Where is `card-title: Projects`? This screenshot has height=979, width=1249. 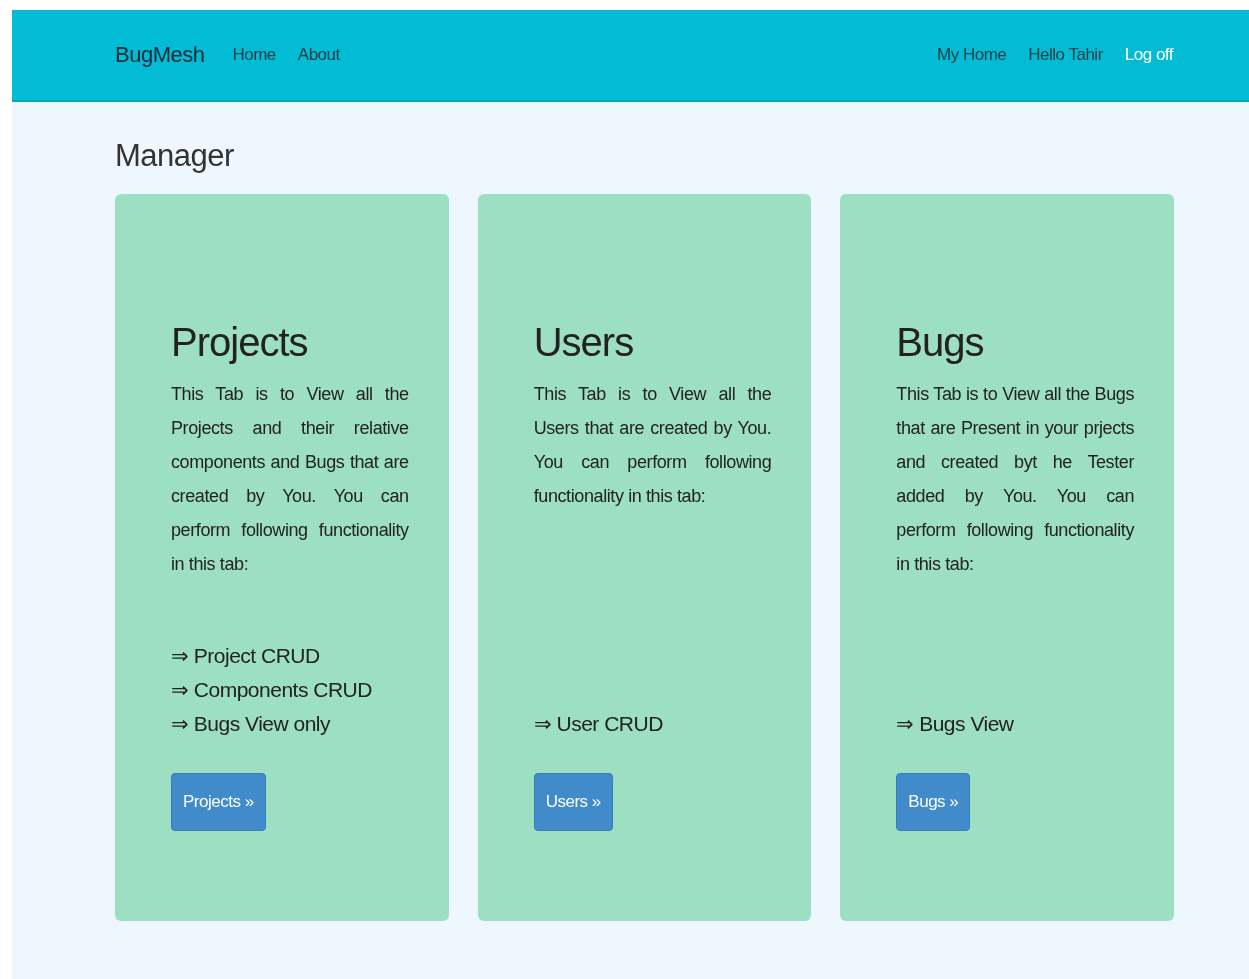
card-title: Projects is located at coordinates (239, 342).